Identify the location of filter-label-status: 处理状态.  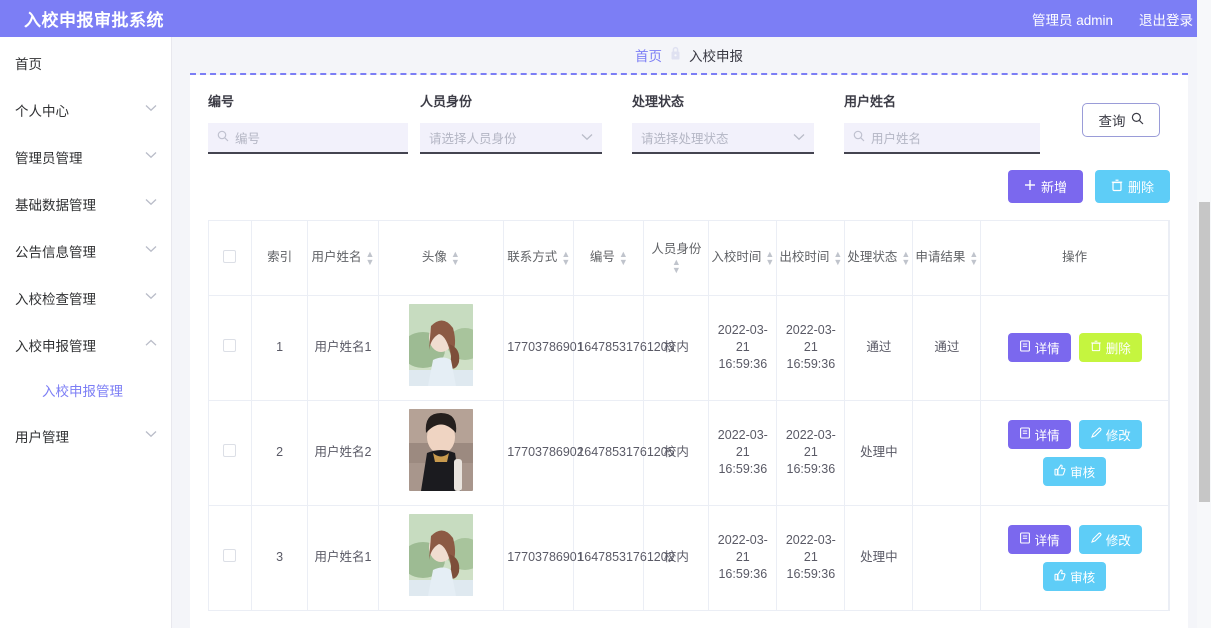
(658, 101).